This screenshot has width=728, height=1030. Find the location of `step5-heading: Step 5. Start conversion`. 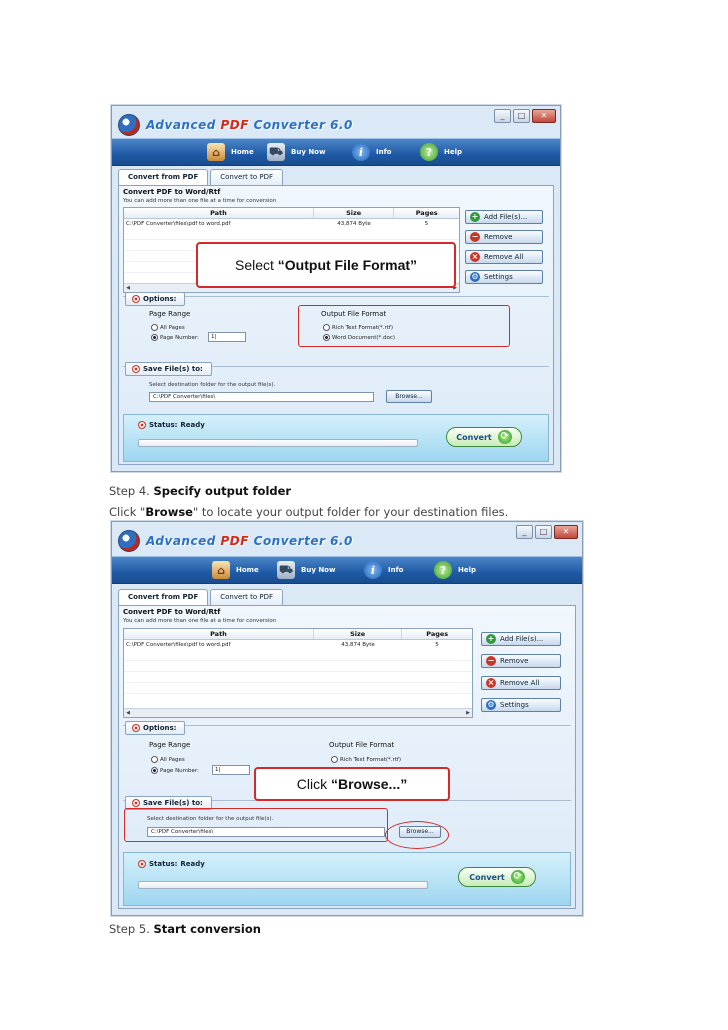

step5-heading: Step 5. Start conversion is located at coordinates (185, 929).